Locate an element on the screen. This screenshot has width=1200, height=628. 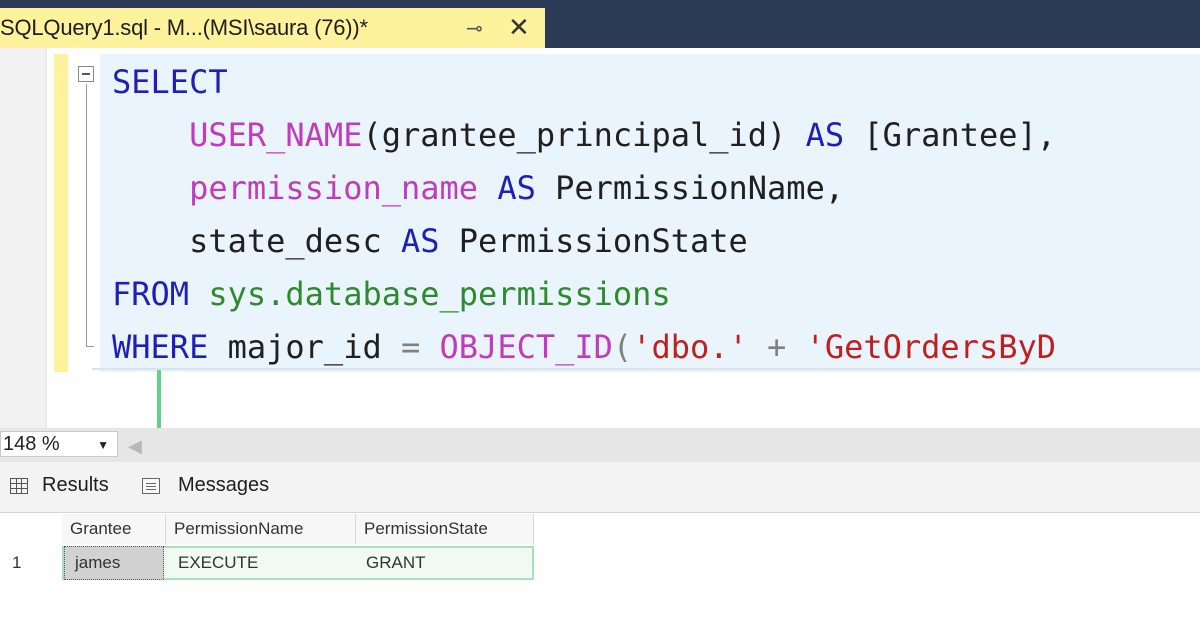
code-token: = is located at coordinates (410, 347).